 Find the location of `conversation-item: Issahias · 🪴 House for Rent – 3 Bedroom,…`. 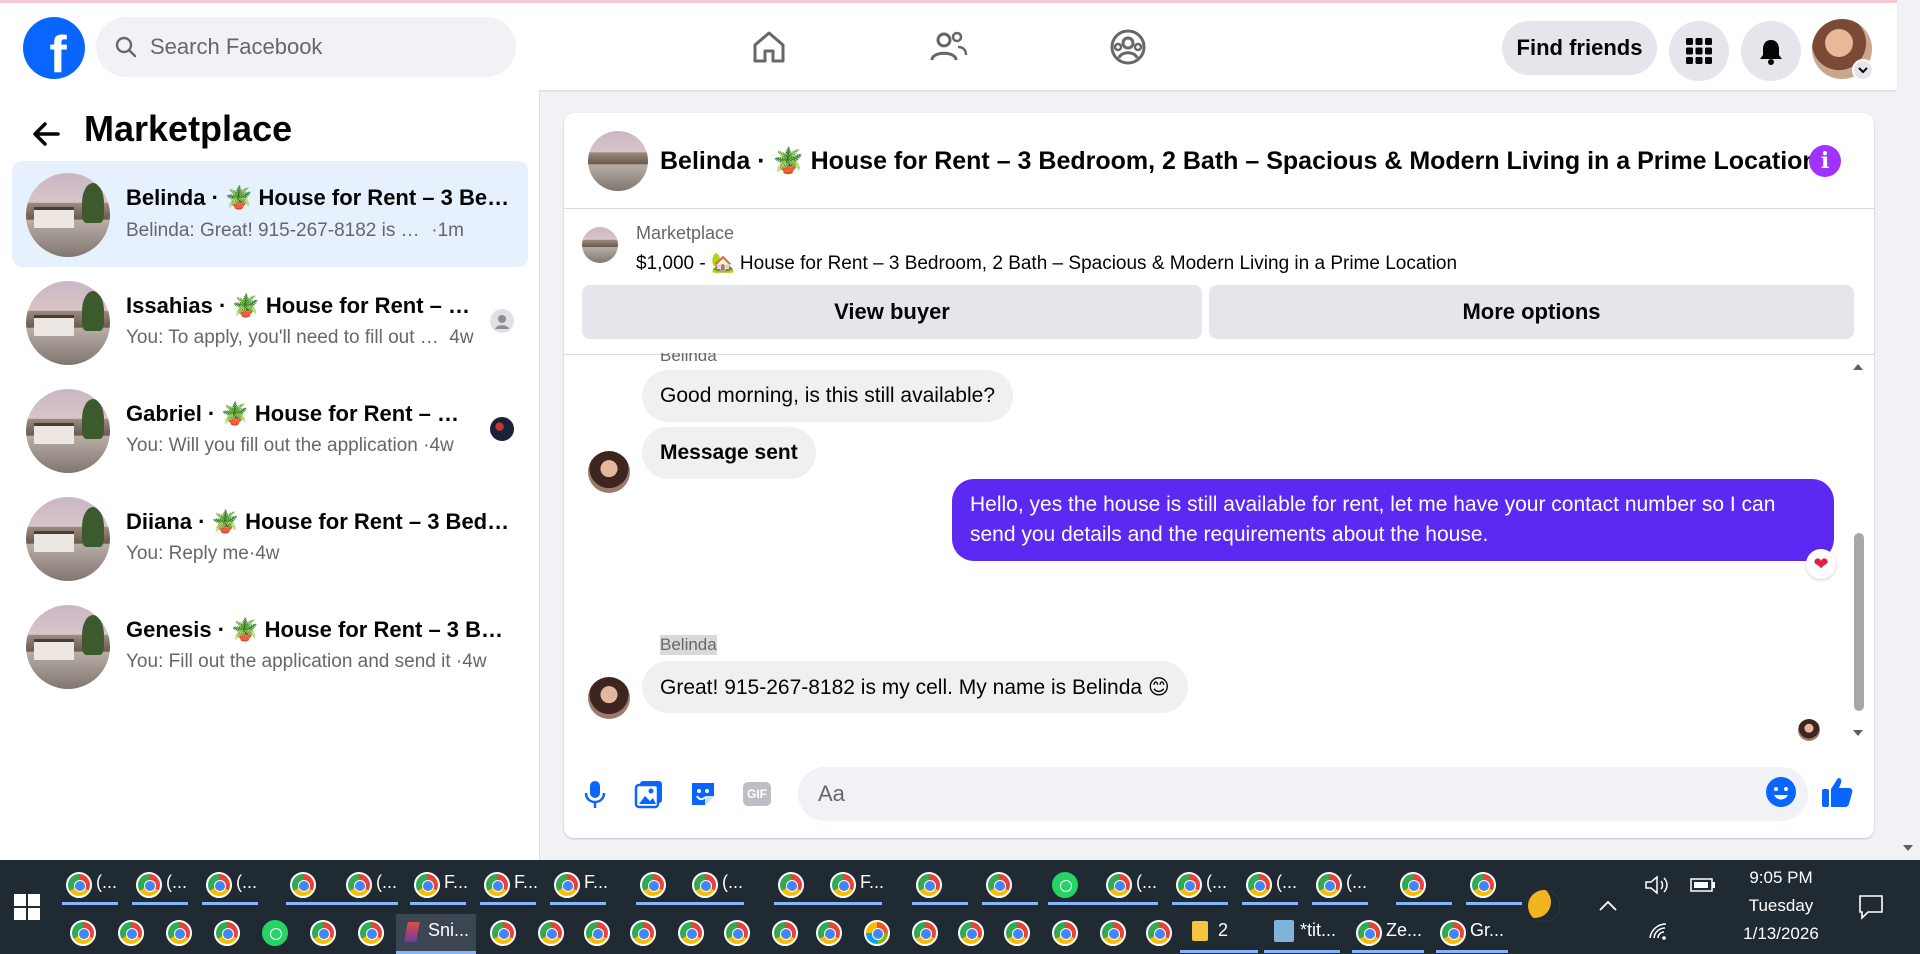

conversation-item: Issahias · 🪴 House for Rent – 3 Bedroom,… is located at coordinates (270, 322).